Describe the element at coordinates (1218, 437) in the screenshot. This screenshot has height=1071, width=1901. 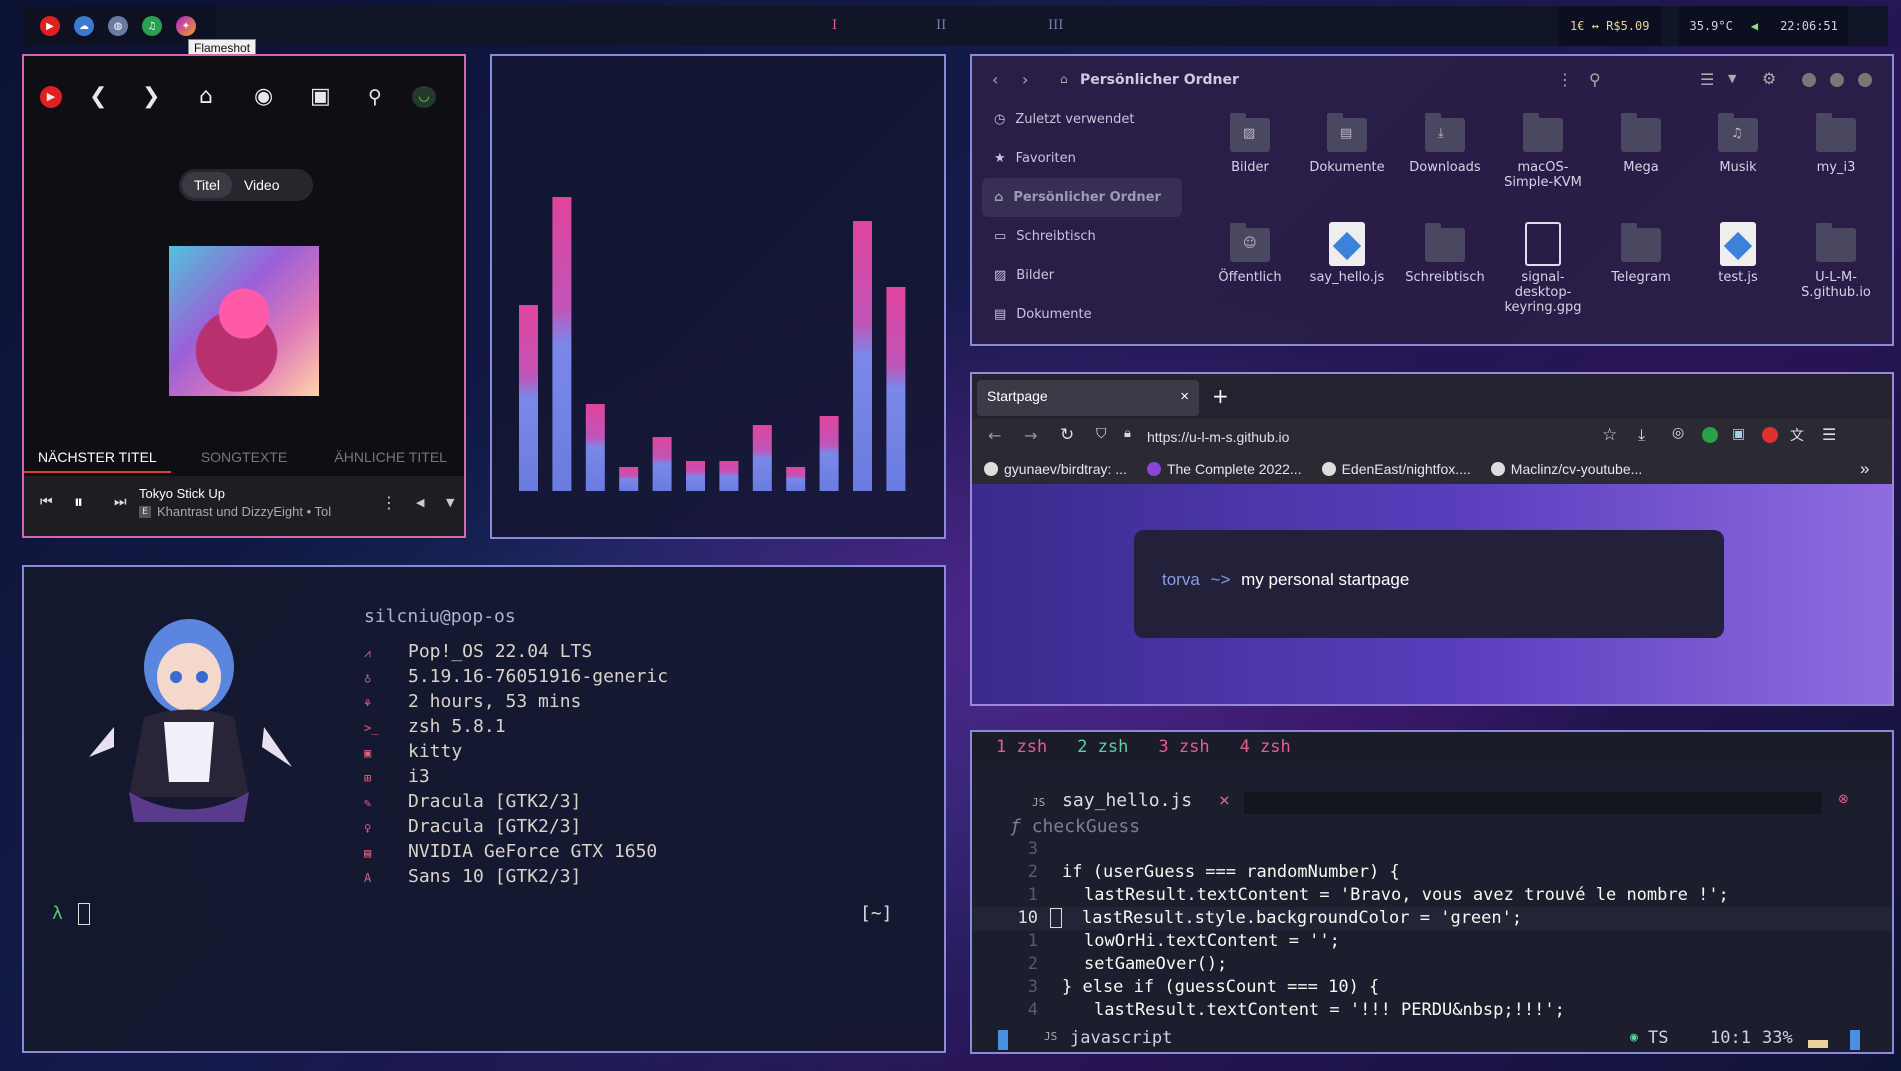
I see `url-field: https://u-l-m-s.github.io` at that location.